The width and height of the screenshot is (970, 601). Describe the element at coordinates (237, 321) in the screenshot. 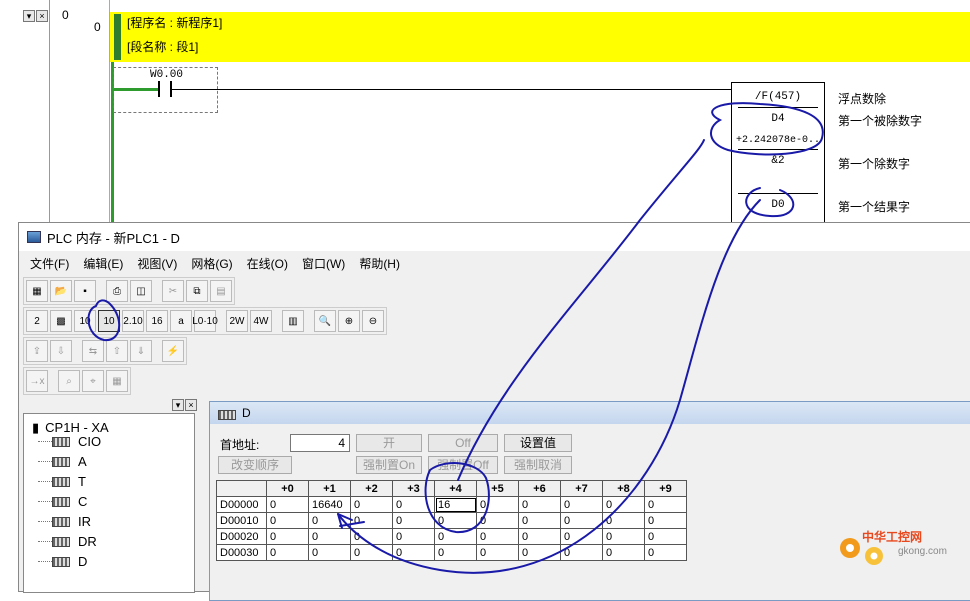

I see `double-word-icon: 2W` at that location.